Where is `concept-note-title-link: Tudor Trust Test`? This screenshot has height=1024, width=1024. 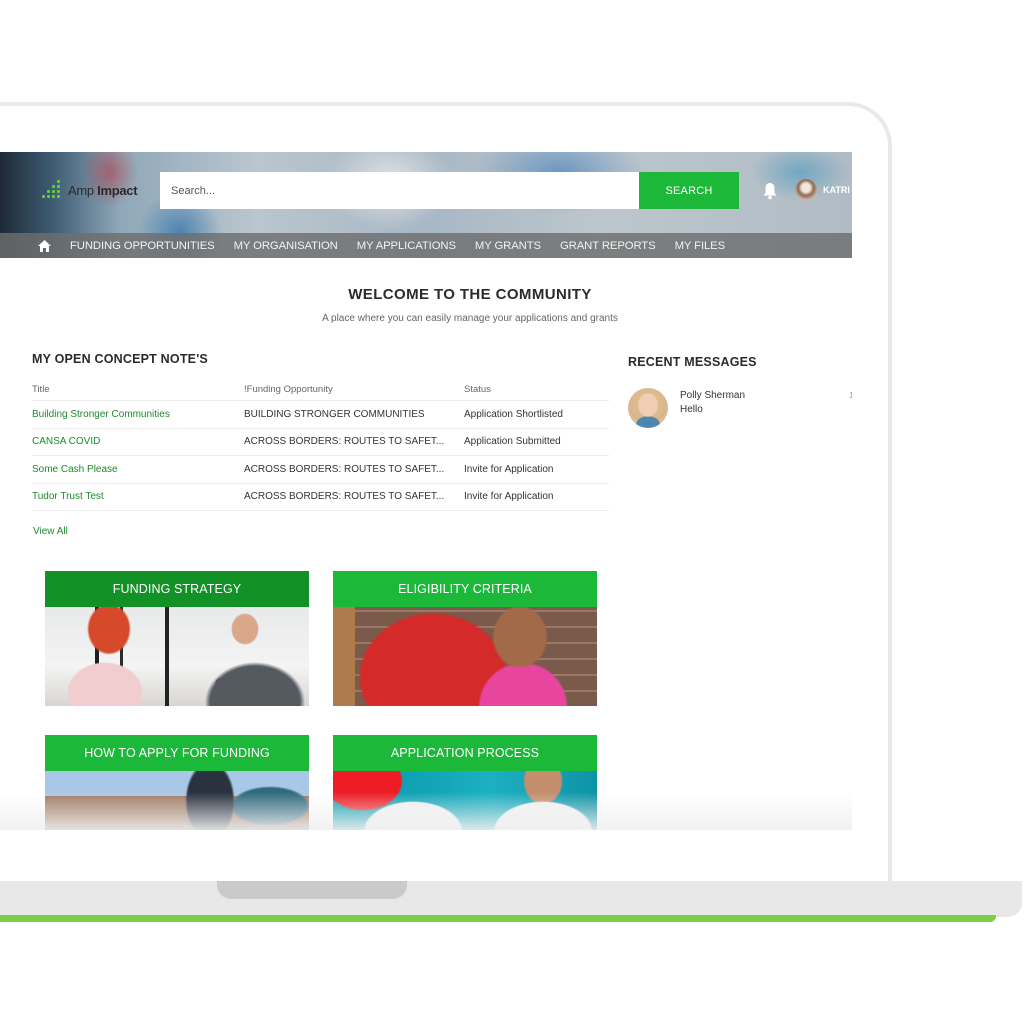
concept-note-title-link: Tudor Trust Test is located at coordinates (138, 496).